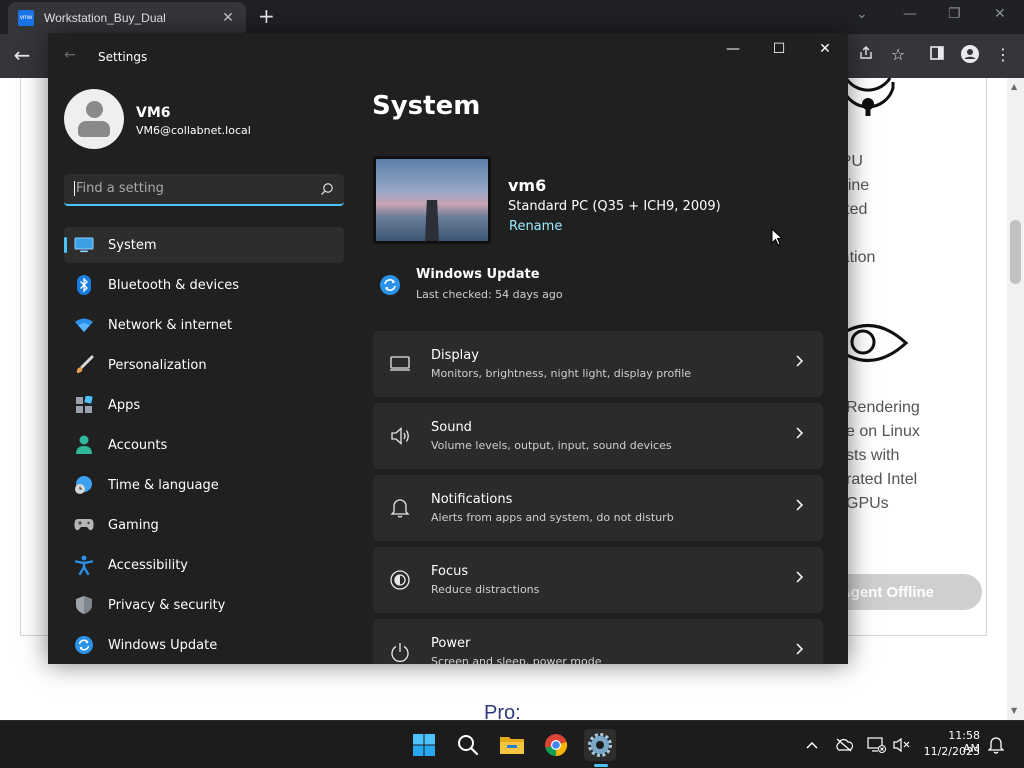  I want to click on tab-close-icon: ✕, so click(228, 18).